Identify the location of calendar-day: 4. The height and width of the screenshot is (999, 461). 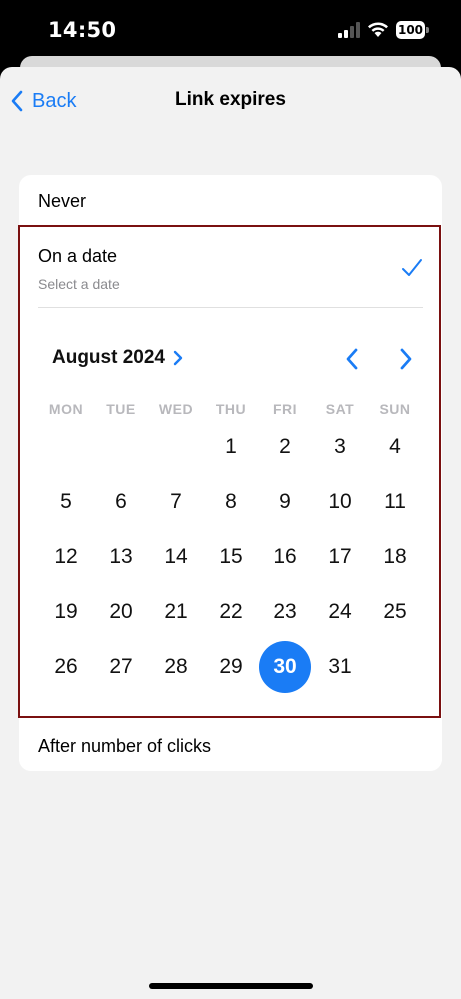
(395, 447).